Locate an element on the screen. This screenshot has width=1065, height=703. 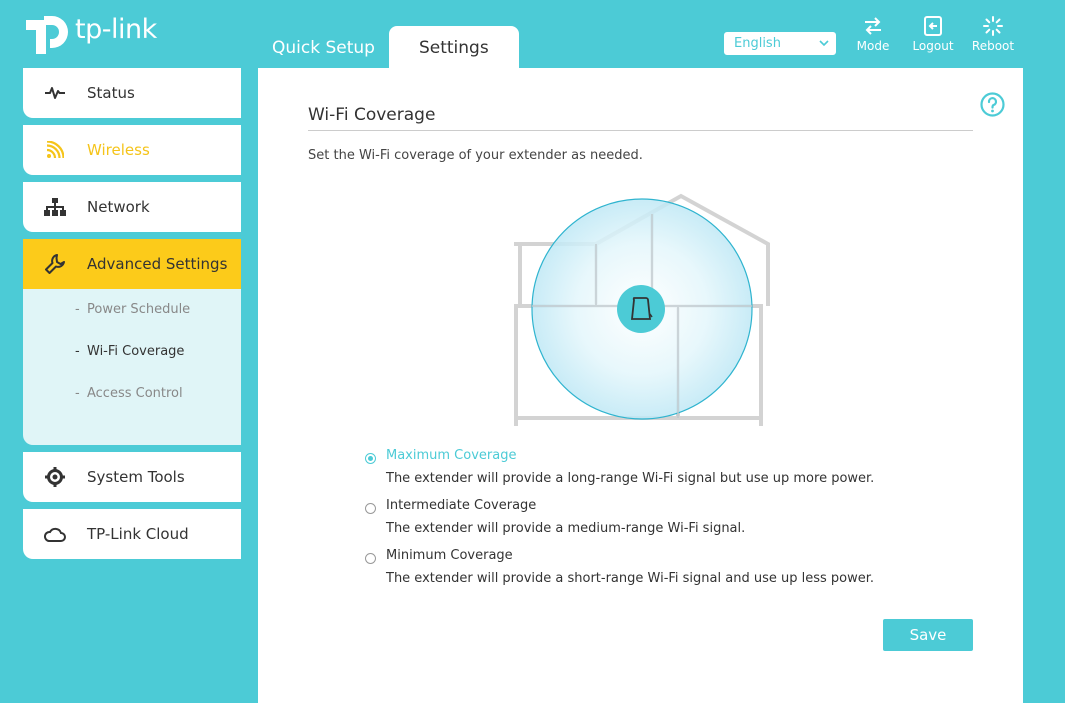
wifi-signal-icon is located at coordinates (55, 150).